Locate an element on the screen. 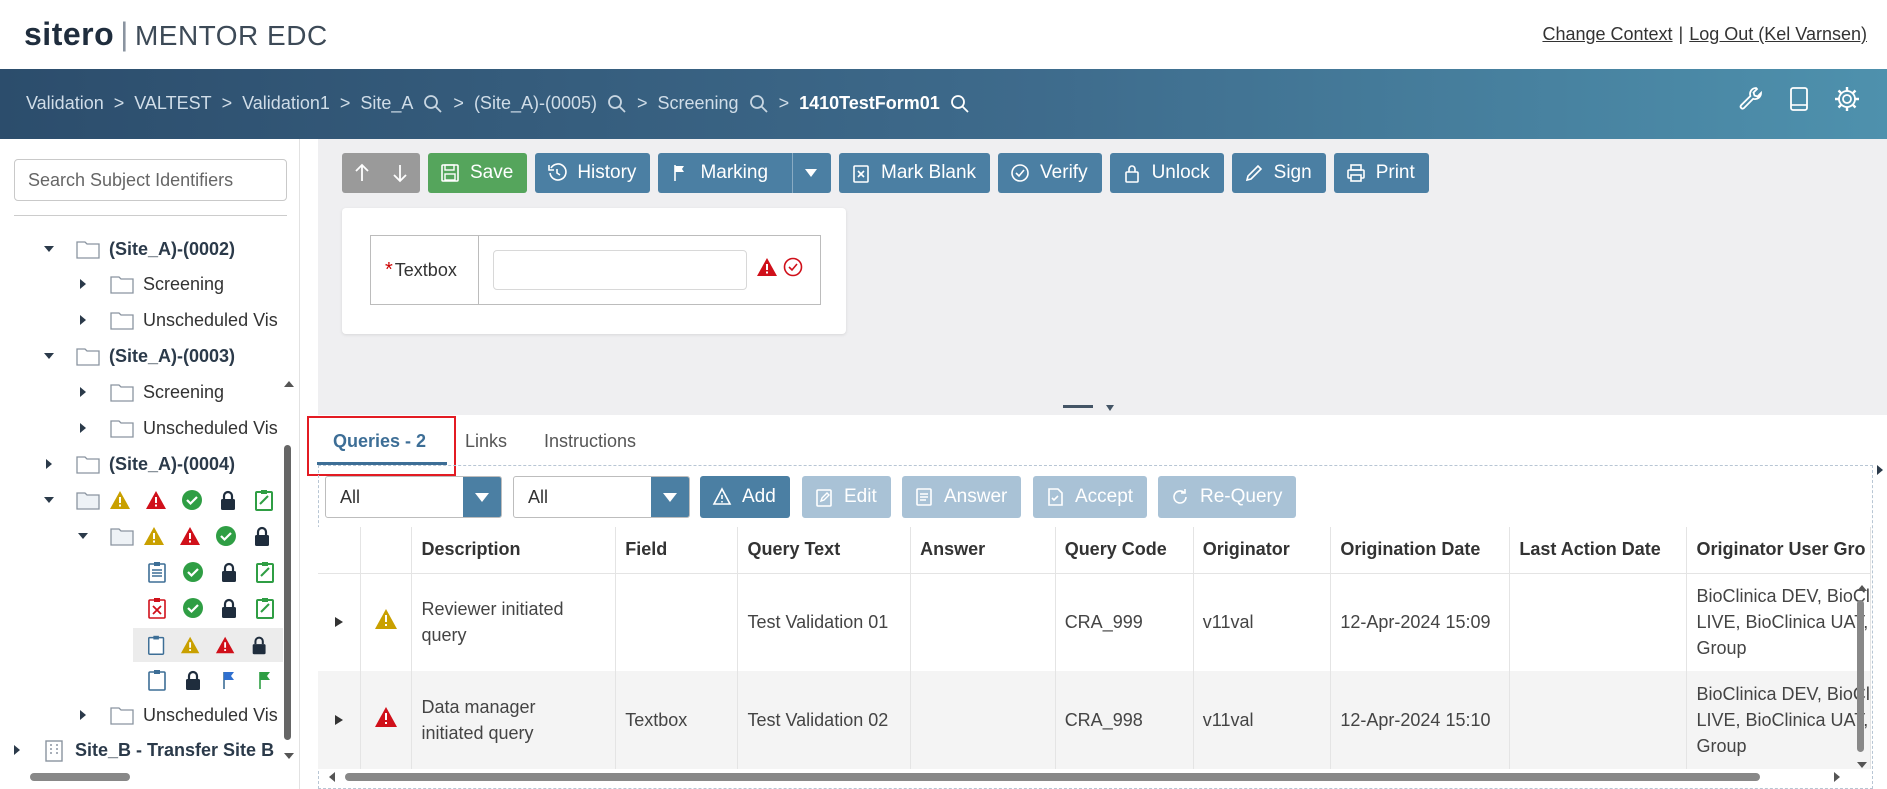 Image resolution: width=1887 pixels, height=789 pixels. arrow-down-icon is located at coordinates (400, 173).